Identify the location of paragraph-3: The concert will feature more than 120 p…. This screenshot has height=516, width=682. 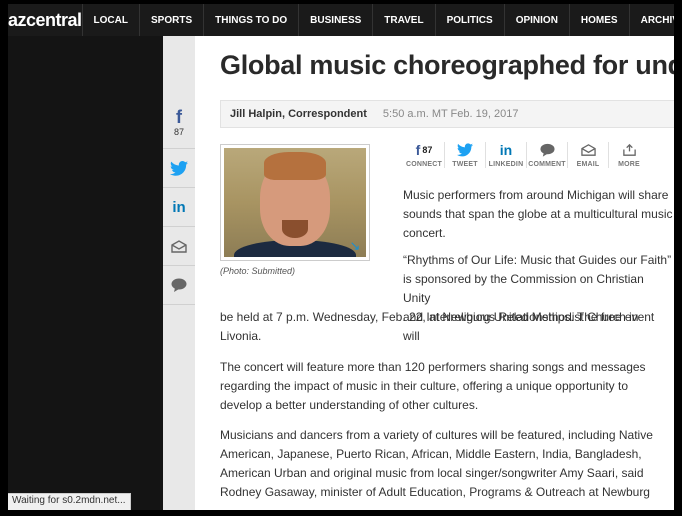
(433, 386).